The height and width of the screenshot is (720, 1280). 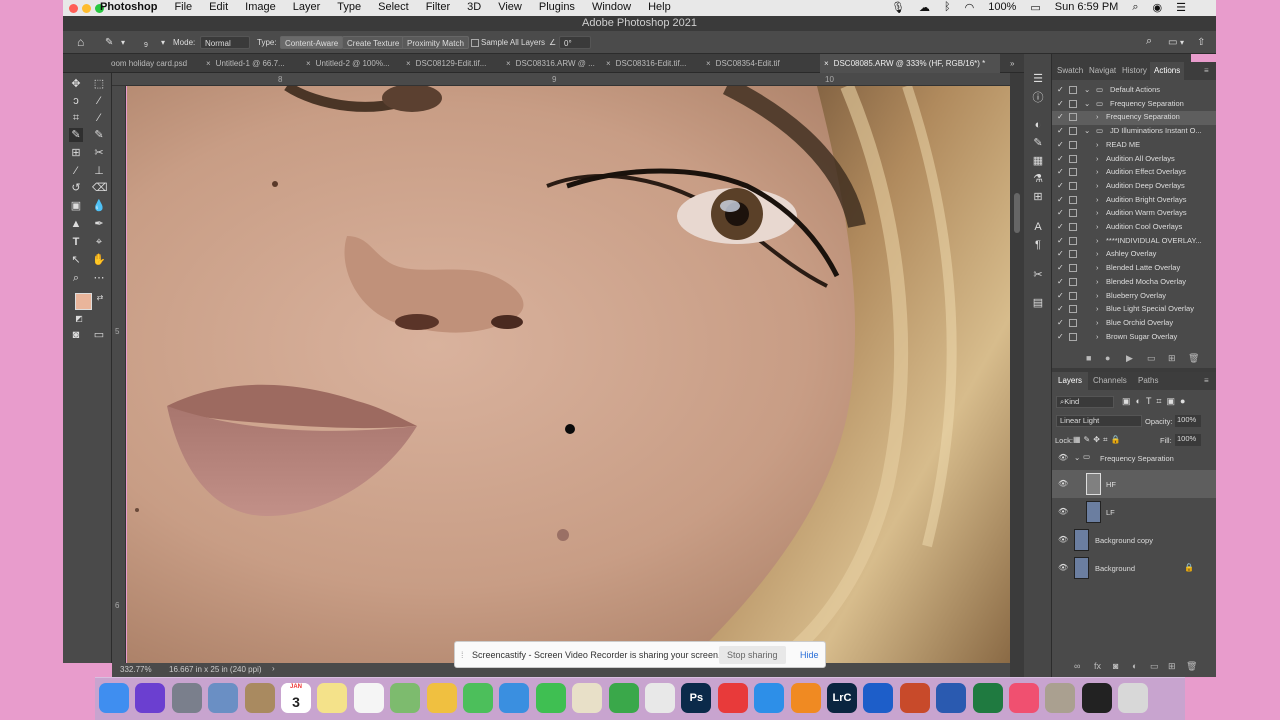 I want to click on styles-icon: ⊞, so click(x=1038, y=197).